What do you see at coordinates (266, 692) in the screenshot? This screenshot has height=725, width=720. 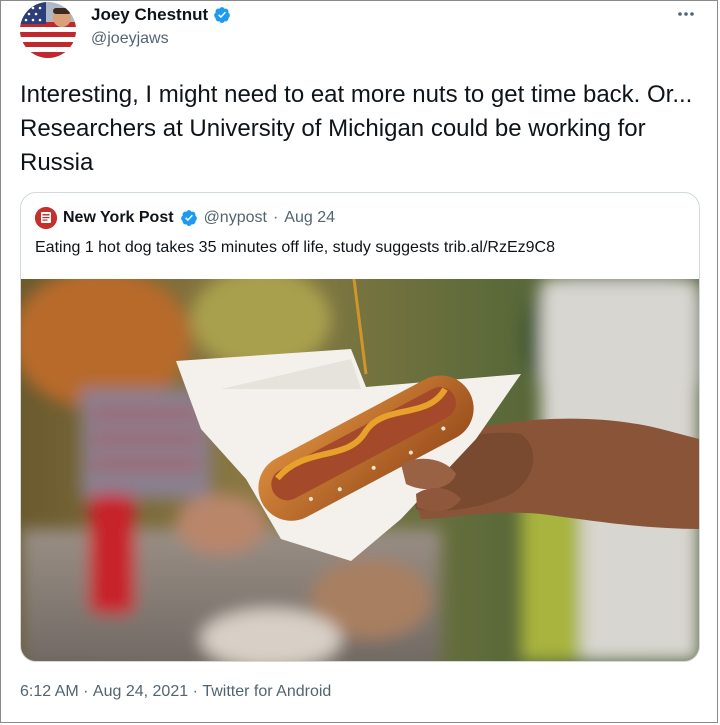 I see `tweet-source: Twitter for Android` at bounding box center [266, 692].